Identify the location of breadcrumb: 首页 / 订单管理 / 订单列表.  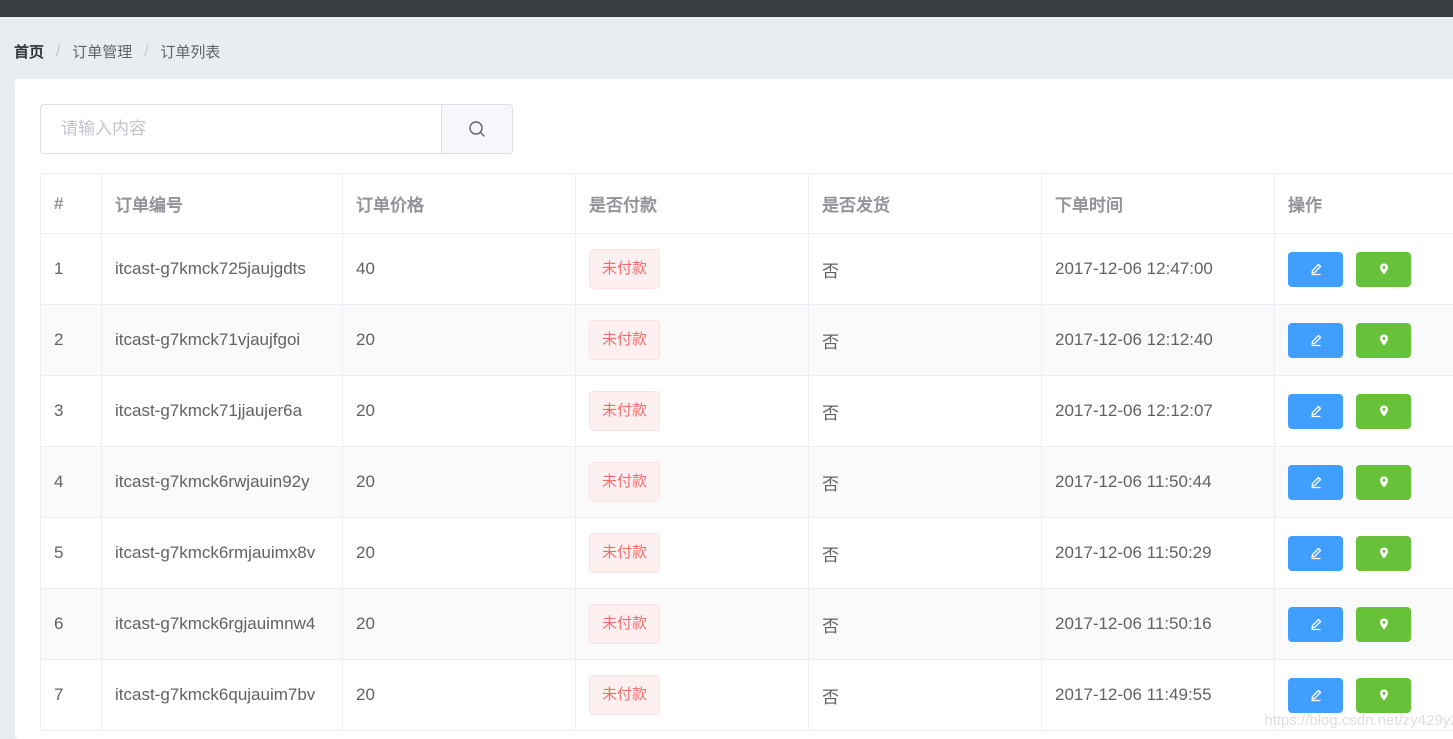
(117, 51).